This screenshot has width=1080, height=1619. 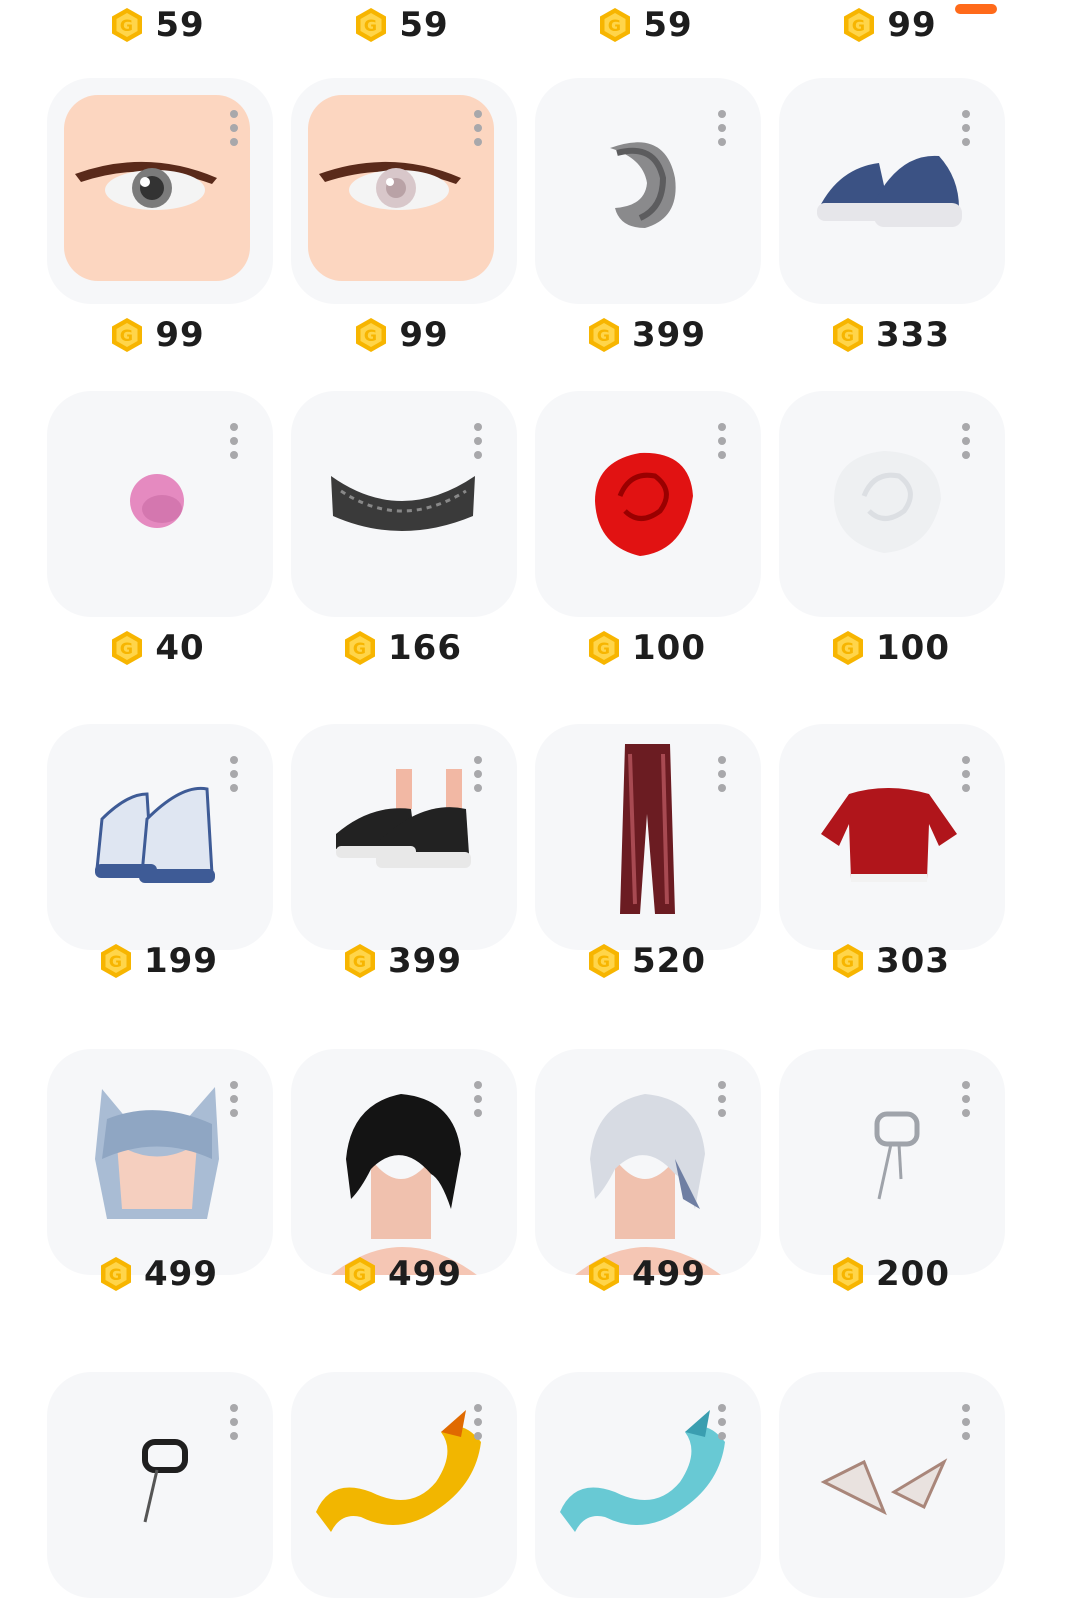 I want to click on price-label: G 40, so click(x=158, y=648).